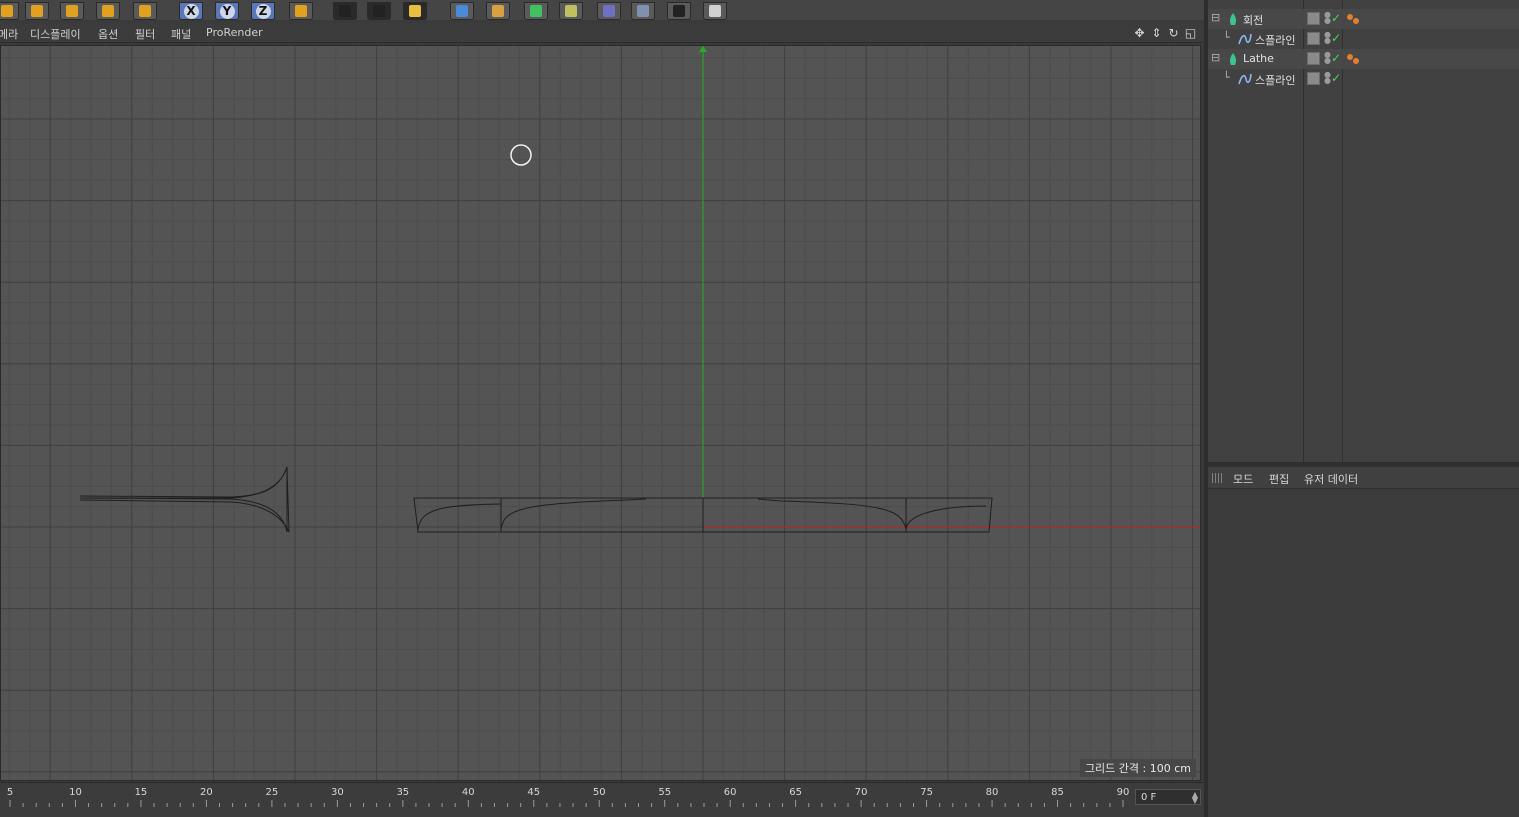 The image size is (1519, 817). I want to click on maximize-view-icon: ◱, so click(1190, 32).